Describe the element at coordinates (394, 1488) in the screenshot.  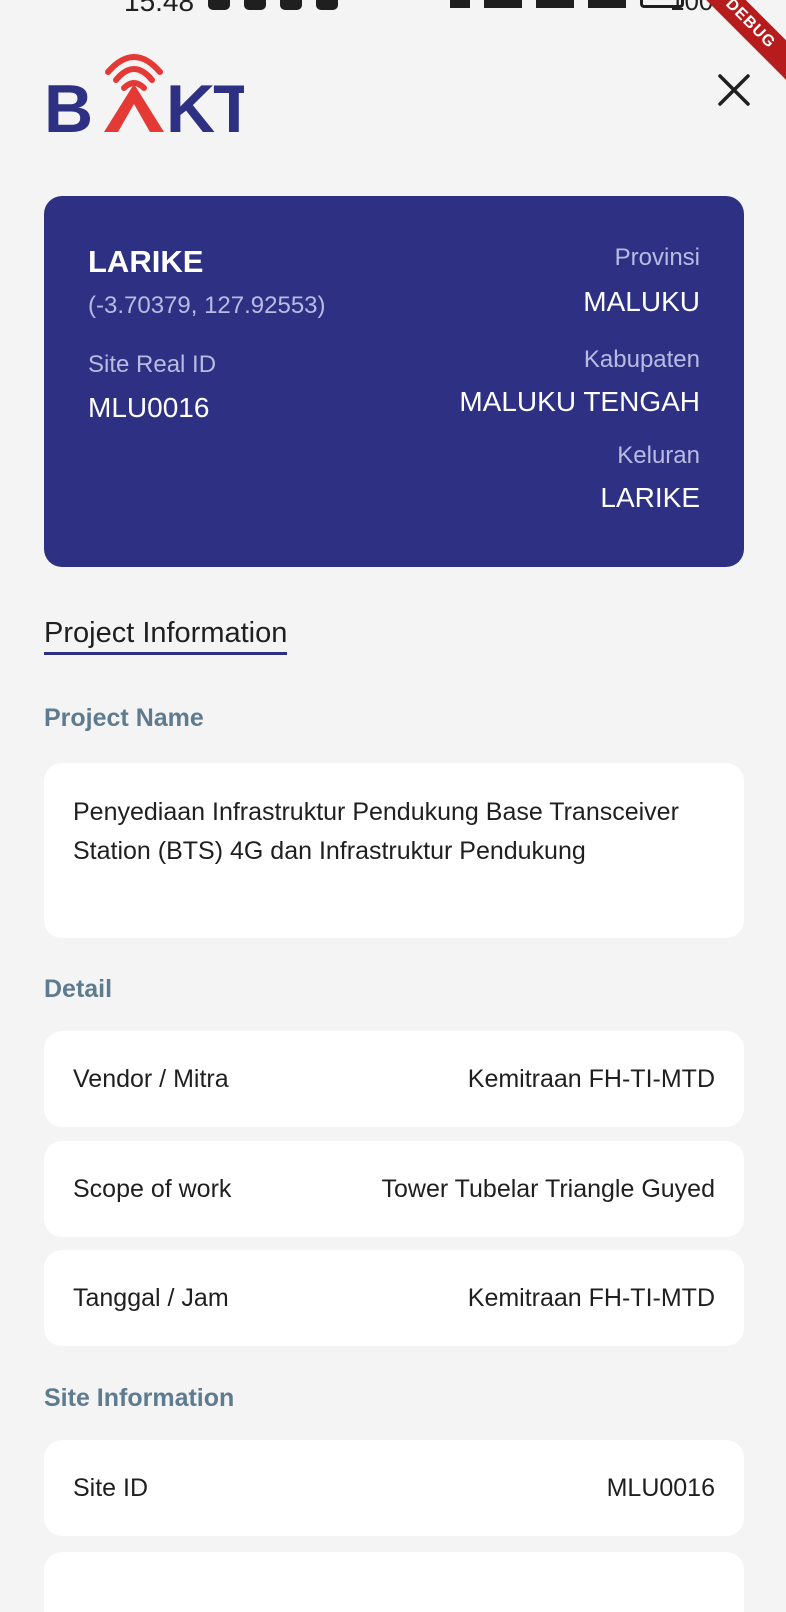
I see `site-info-row-site-id: Site ID MLU0016` at that location.